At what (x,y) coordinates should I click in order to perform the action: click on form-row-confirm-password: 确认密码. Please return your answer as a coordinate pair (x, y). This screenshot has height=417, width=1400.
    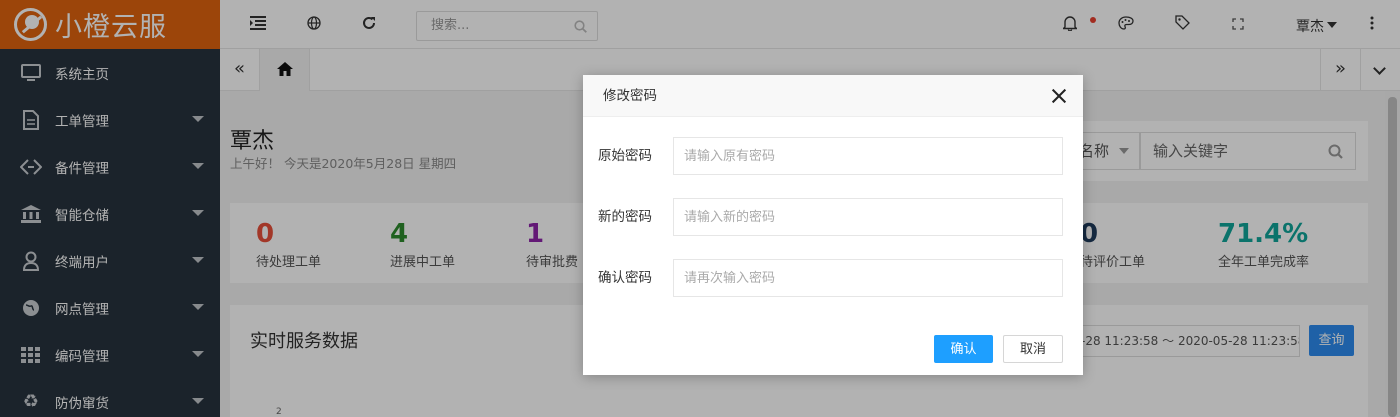
    Looking at the image, I should click on (833, 278).